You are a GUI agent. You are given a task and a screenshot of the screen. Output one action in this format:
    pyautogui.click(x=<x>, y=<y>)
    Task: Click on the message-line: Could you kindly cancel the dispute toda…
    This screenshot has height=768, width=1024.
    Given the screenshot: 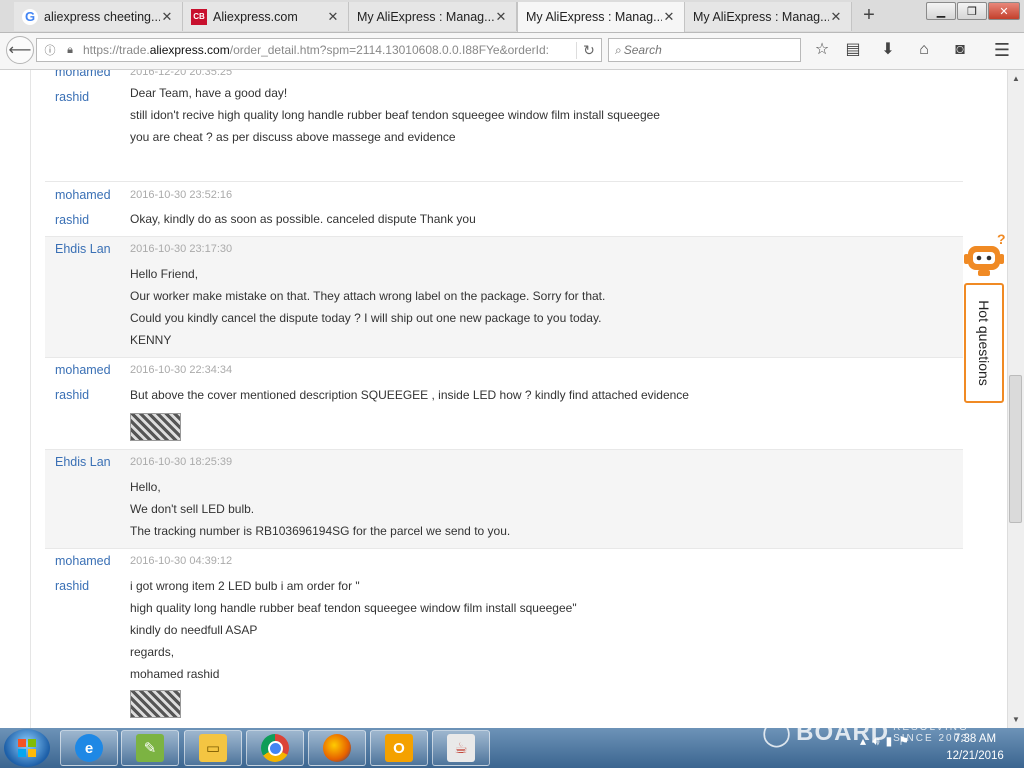 What is the action you would take?
    pyautogui.click(x=366, y=318)
    